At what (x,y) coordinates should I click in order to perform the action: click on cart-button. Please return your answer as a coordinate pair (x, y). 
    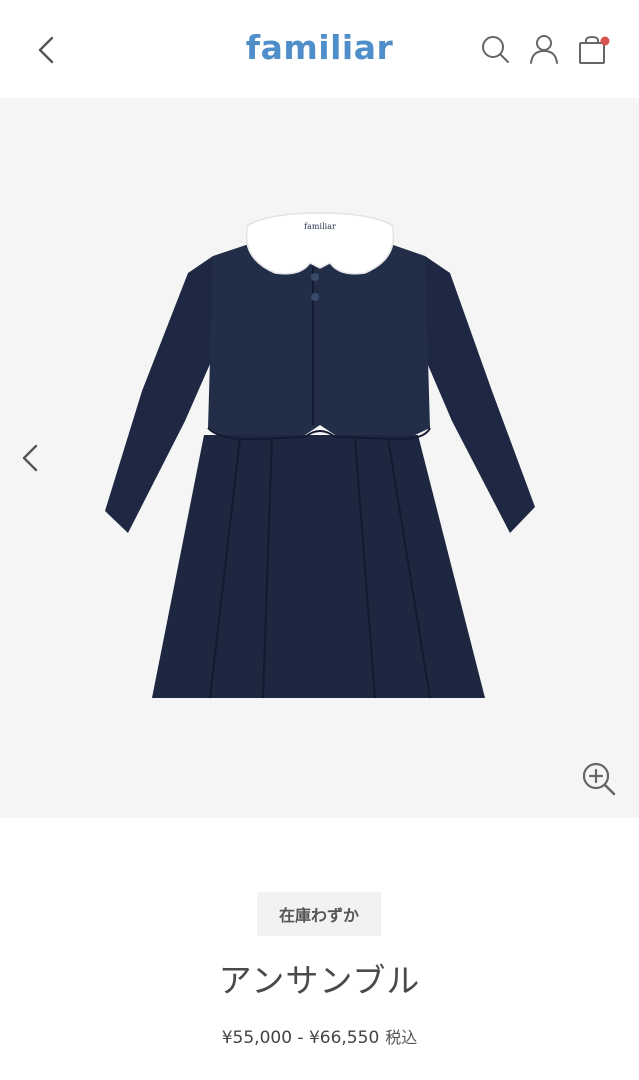
    Looking at the image, I should click on (594, 49).